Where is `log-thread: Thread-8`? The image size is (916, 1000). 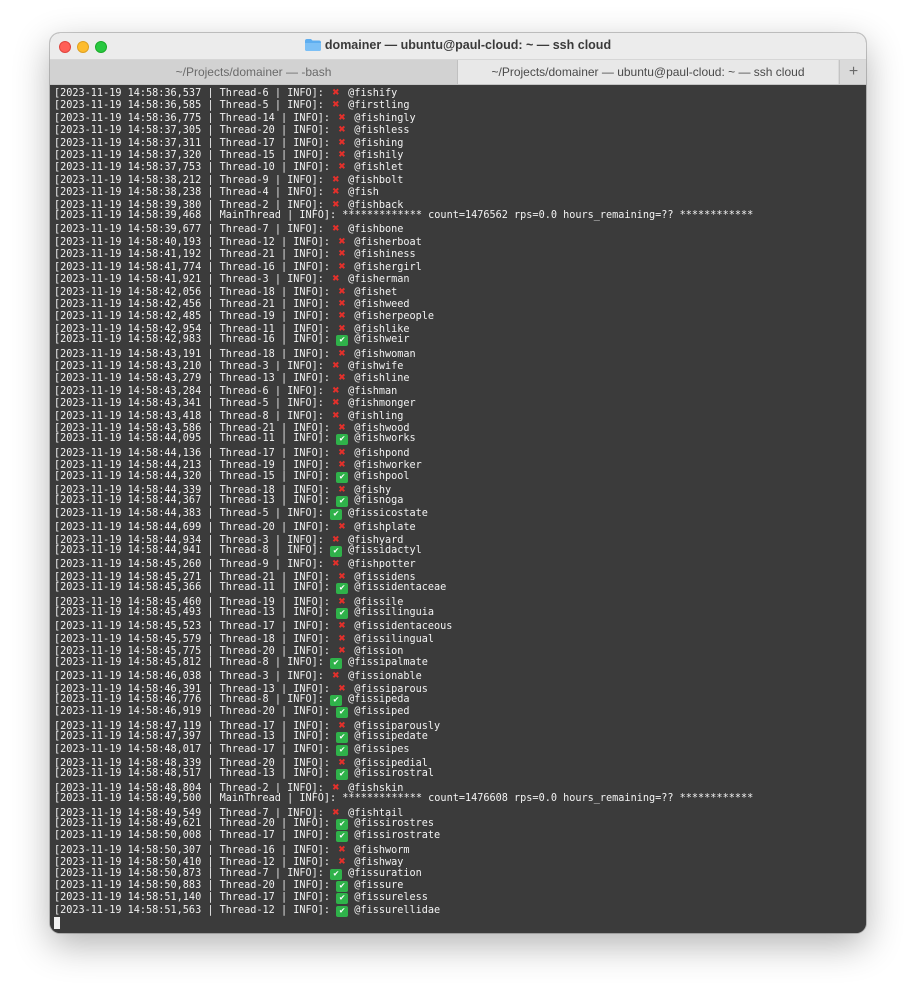
log-thread: Thread-8 is located at coordinates (244, 662).